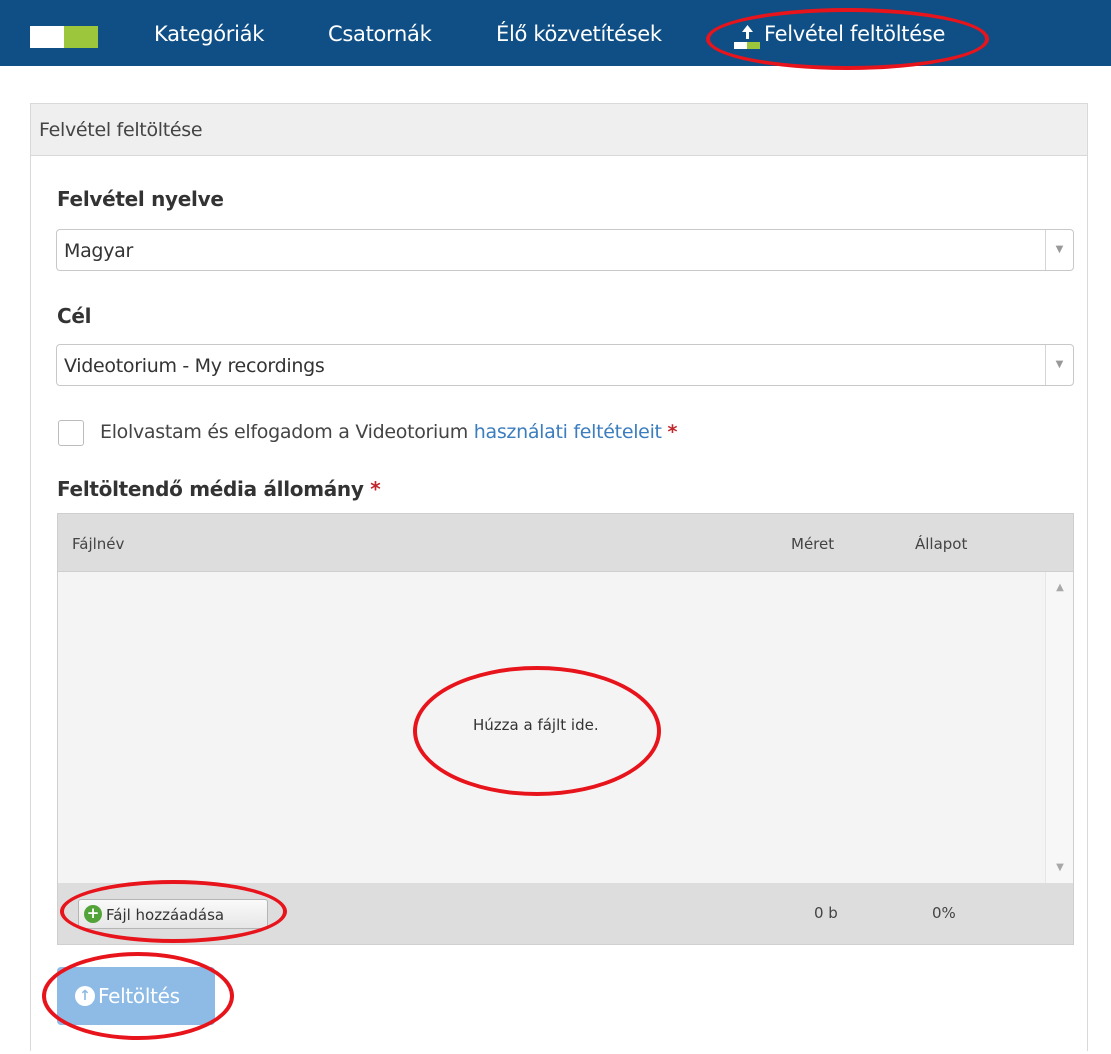  What do you see at coordinates (813, 544) in the screenshot?
I see `column-size: Méret` at bounding box center [813, 544].